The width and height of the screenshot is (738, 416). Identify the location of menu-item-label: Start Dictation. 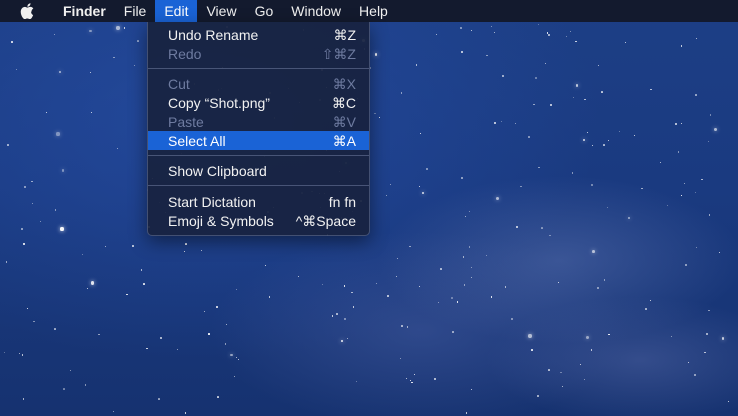
(212, 202).